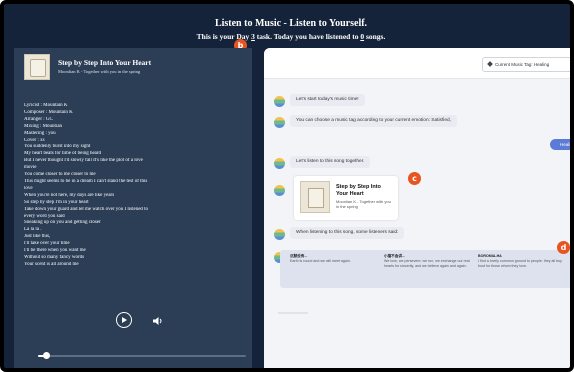 The image size is (574, 372). What do you see at coordinates (40, 133) in the screenshot?
I see `lyric-line: Mastering : you` at bounding box center [40, 133].